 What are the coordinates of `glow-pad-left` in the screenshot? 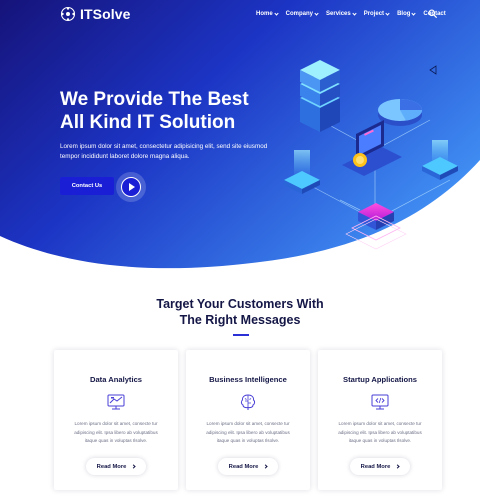 It's located at (302, 172).